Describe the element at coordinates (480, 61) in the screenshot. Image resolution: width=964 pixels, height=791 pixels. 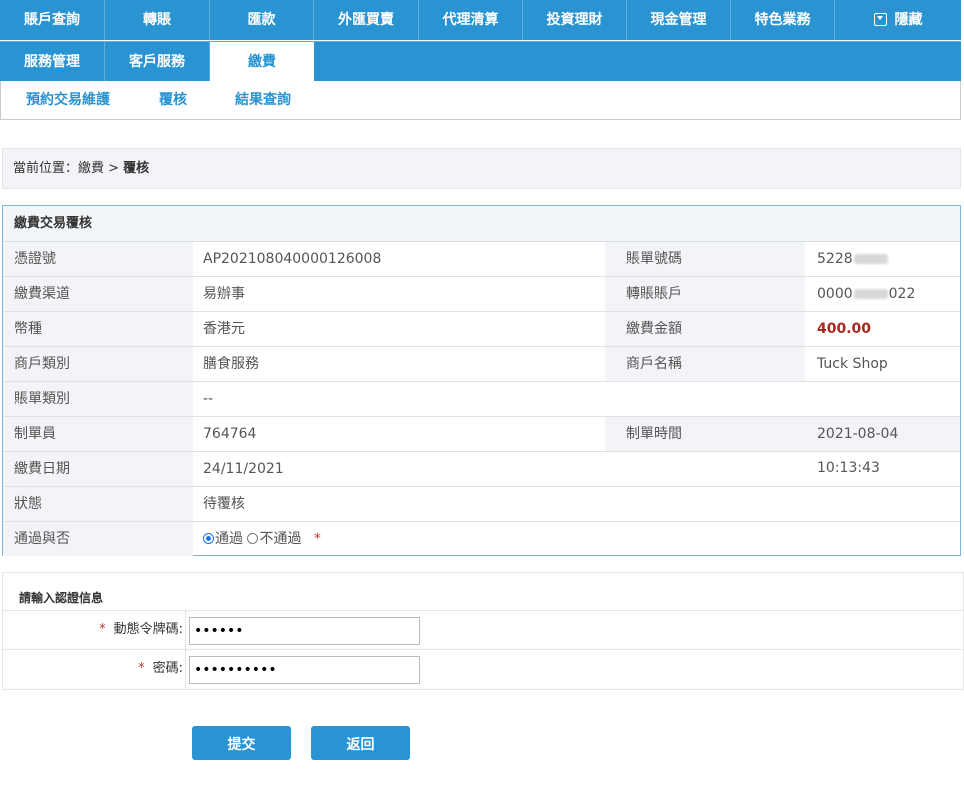
I see `main-nav-row2: 服務管理 客戶服務 繳費` at that location.